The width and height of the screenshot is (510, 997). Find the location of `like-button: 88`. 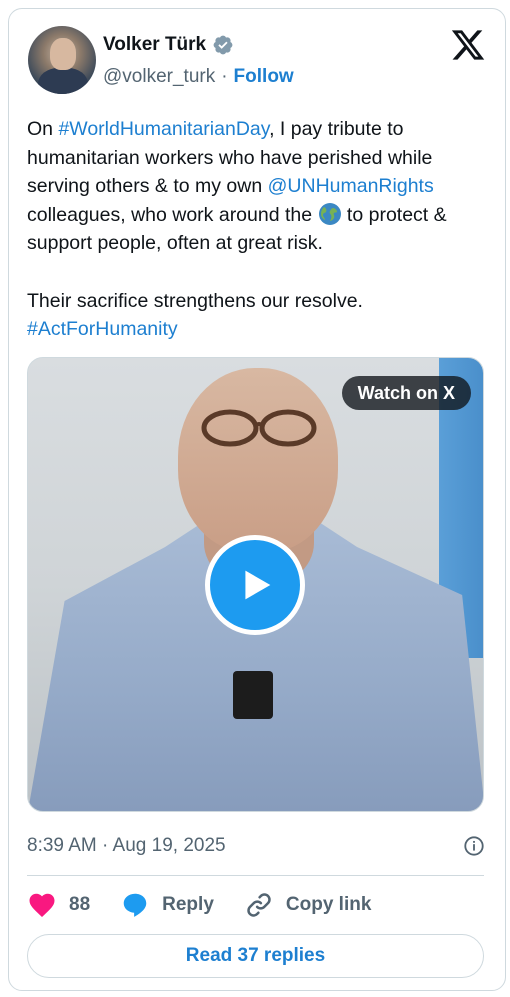

like-button: 88 is located at coordinates (58, 905).